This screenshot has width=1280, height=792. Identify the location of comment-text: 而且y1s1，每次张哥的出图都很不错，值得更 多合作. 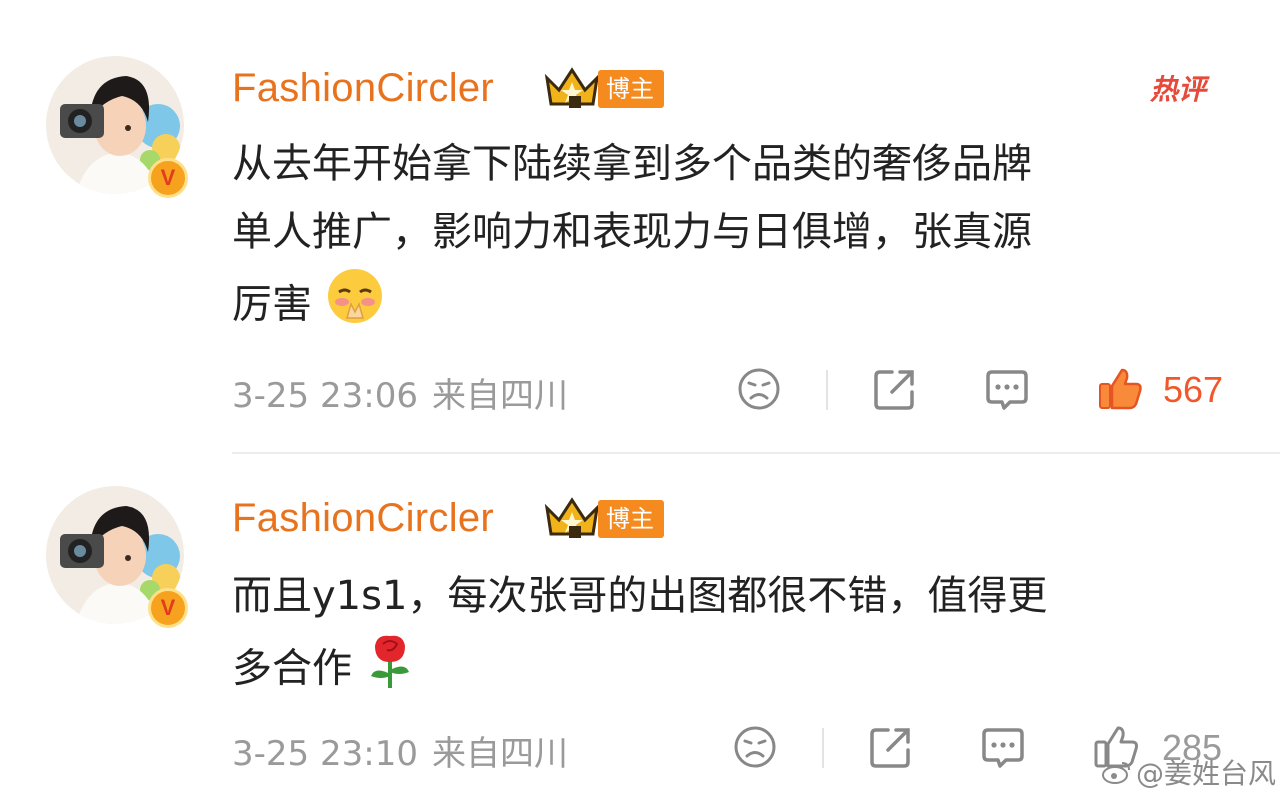
(727, 636).